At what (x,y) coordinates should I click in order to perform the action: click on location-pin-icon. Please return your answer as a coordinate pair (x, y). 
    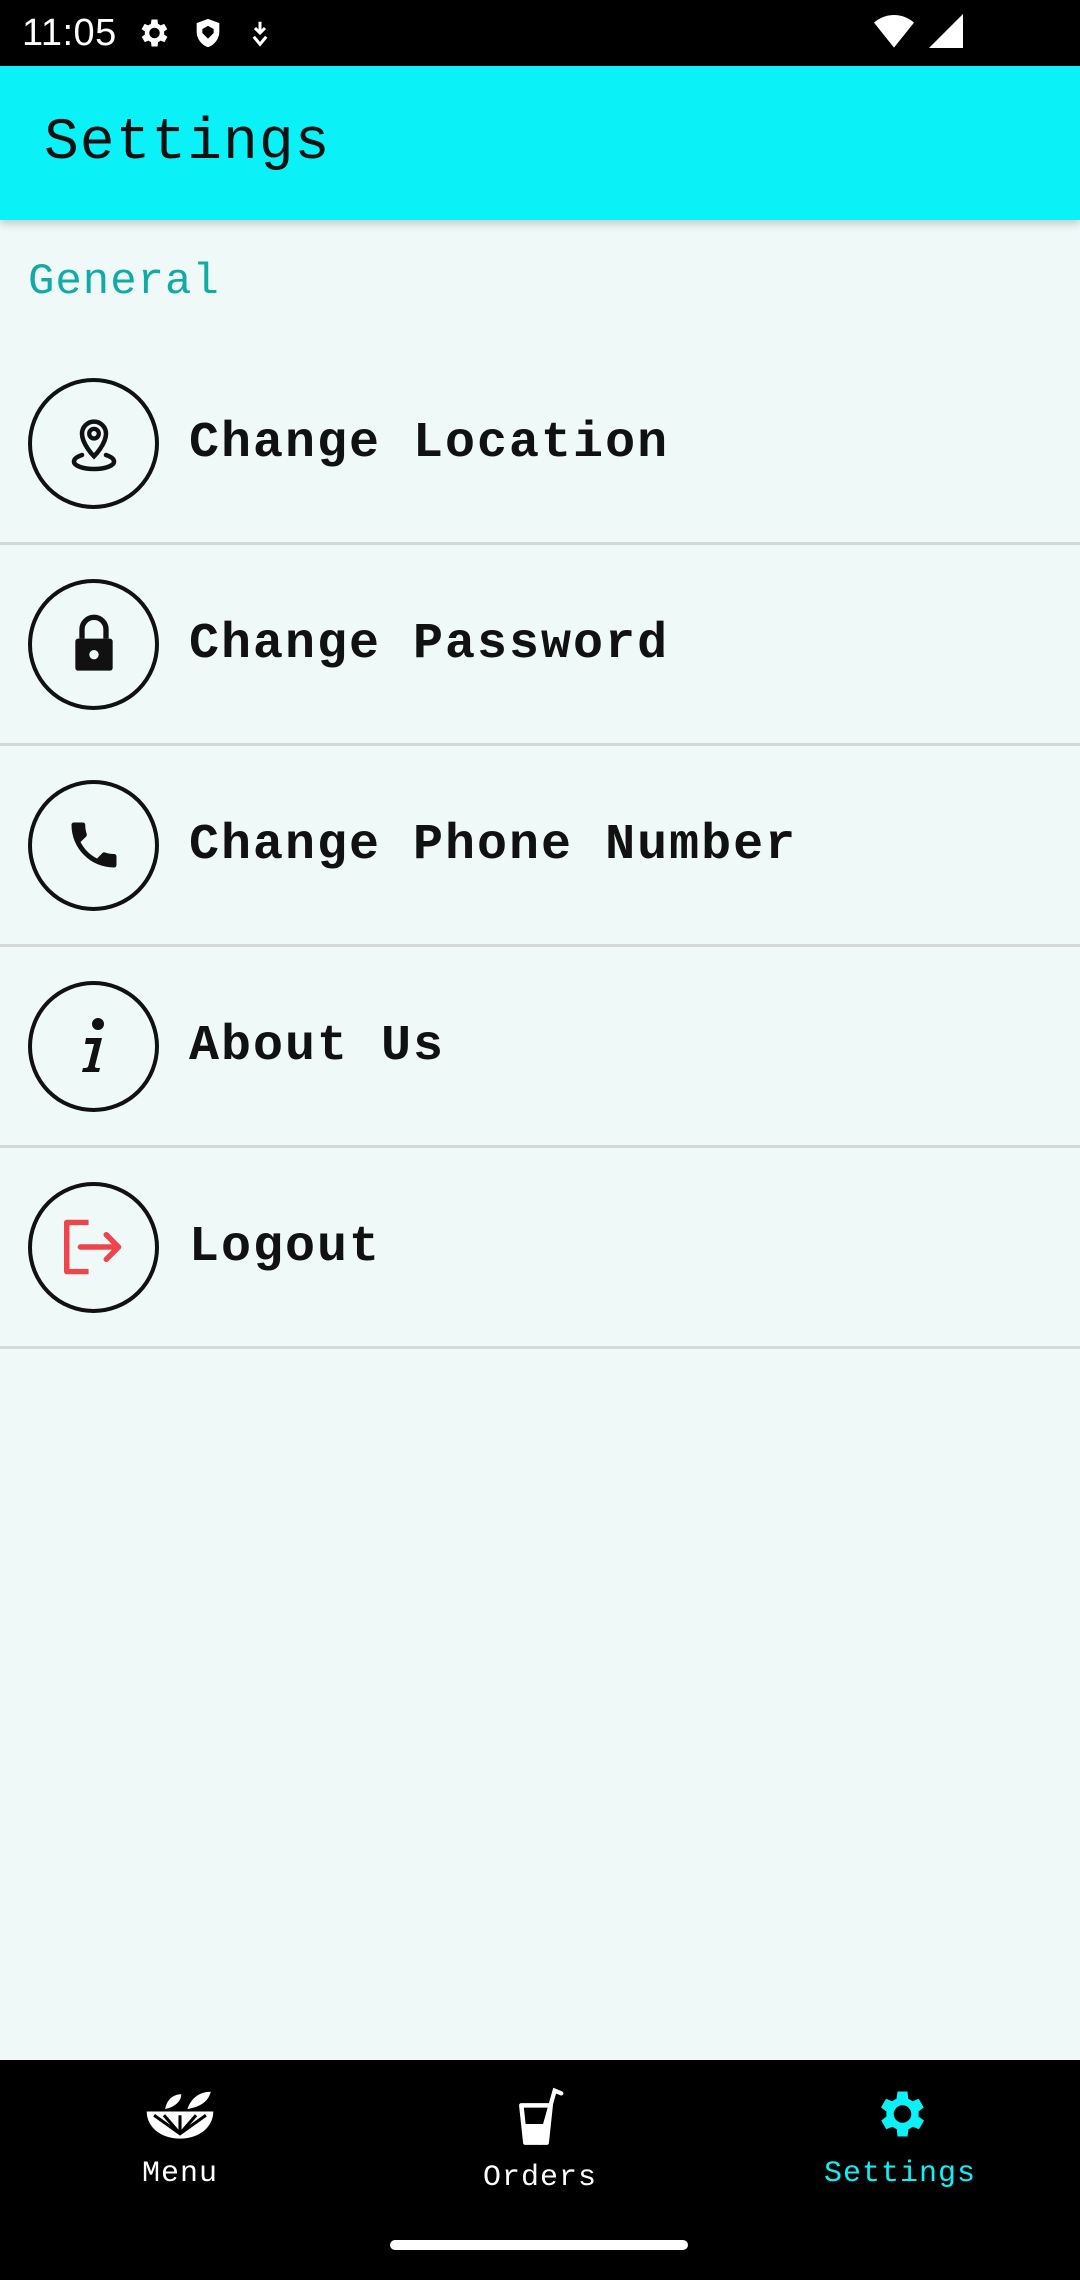
    Looking at the image, I should click on (93, 443).